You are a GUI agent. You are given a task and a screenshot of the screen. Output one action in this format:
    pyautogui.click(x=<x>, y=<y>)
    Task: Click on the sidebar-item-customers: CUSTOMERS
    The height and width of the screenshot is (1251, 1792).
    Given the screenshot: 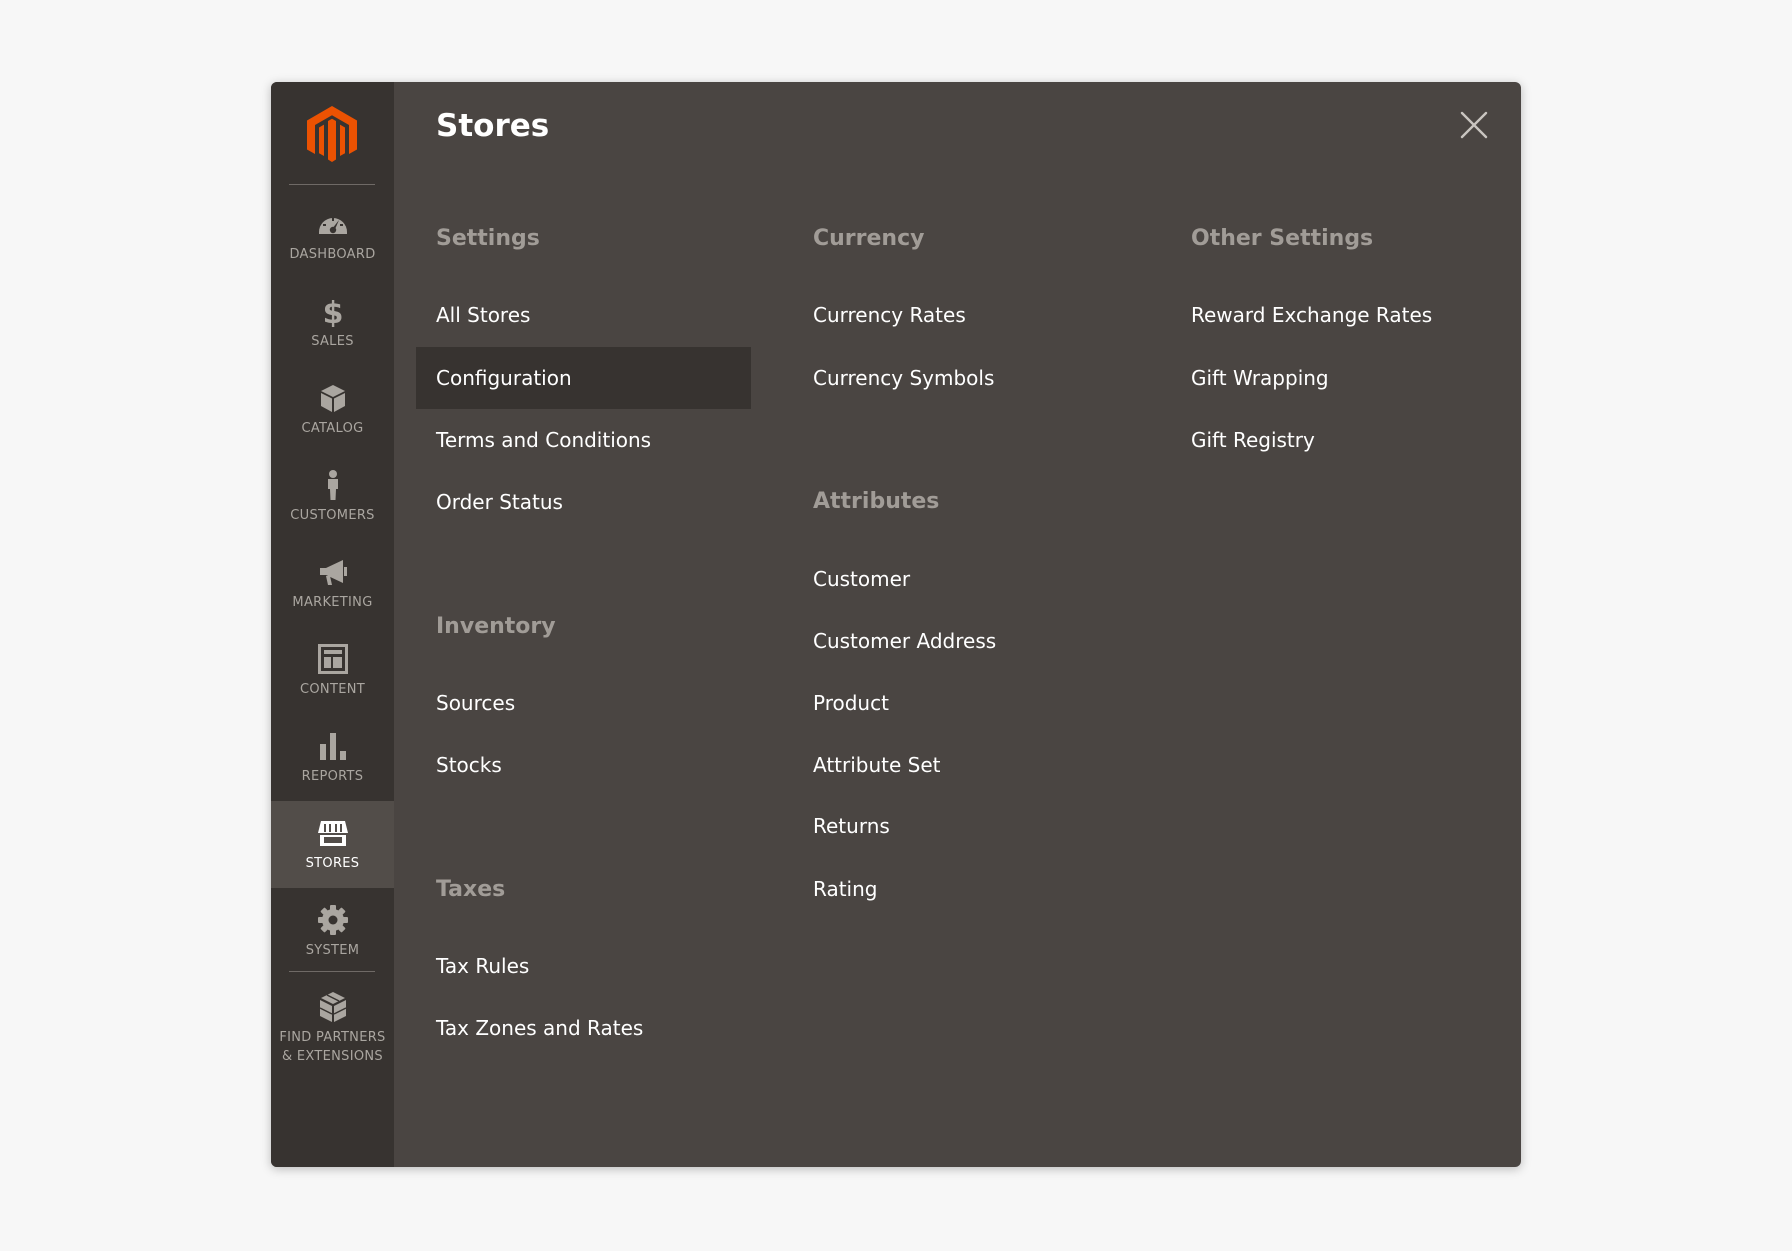 What is the action you would take?
    pyautogui.click(x=332, y=496)
    